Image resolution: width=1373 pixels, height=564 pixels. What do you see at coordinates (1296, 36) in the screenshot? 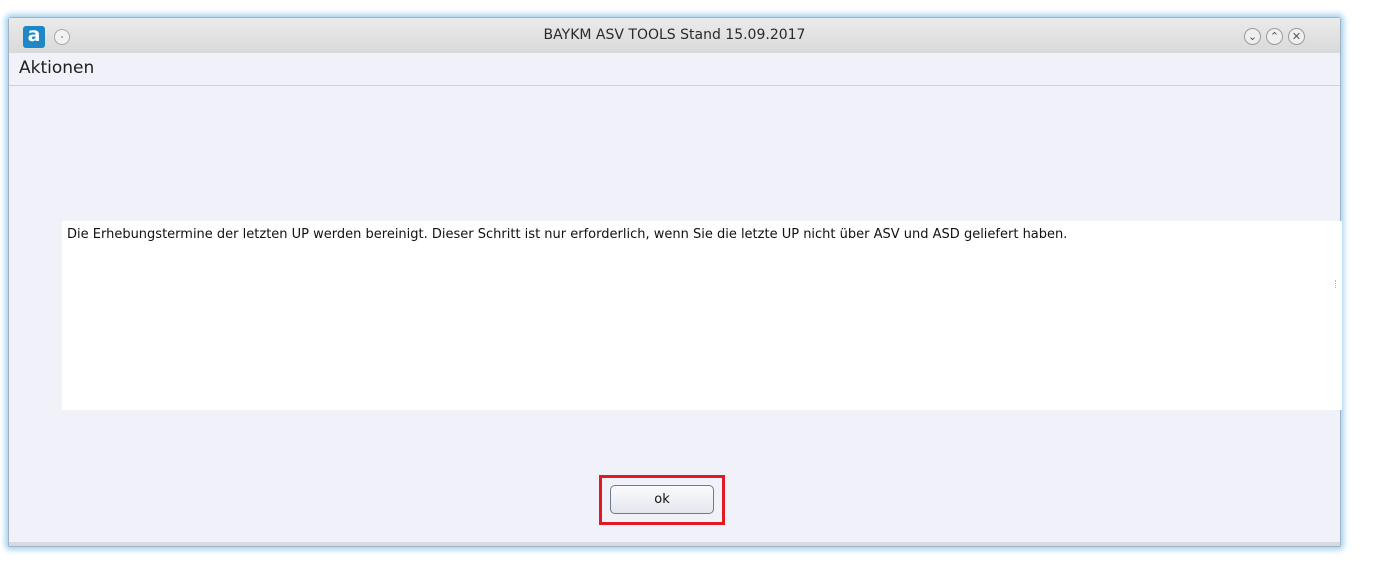
I see `close-icon: ✕` at bounding box center [1296, 36].